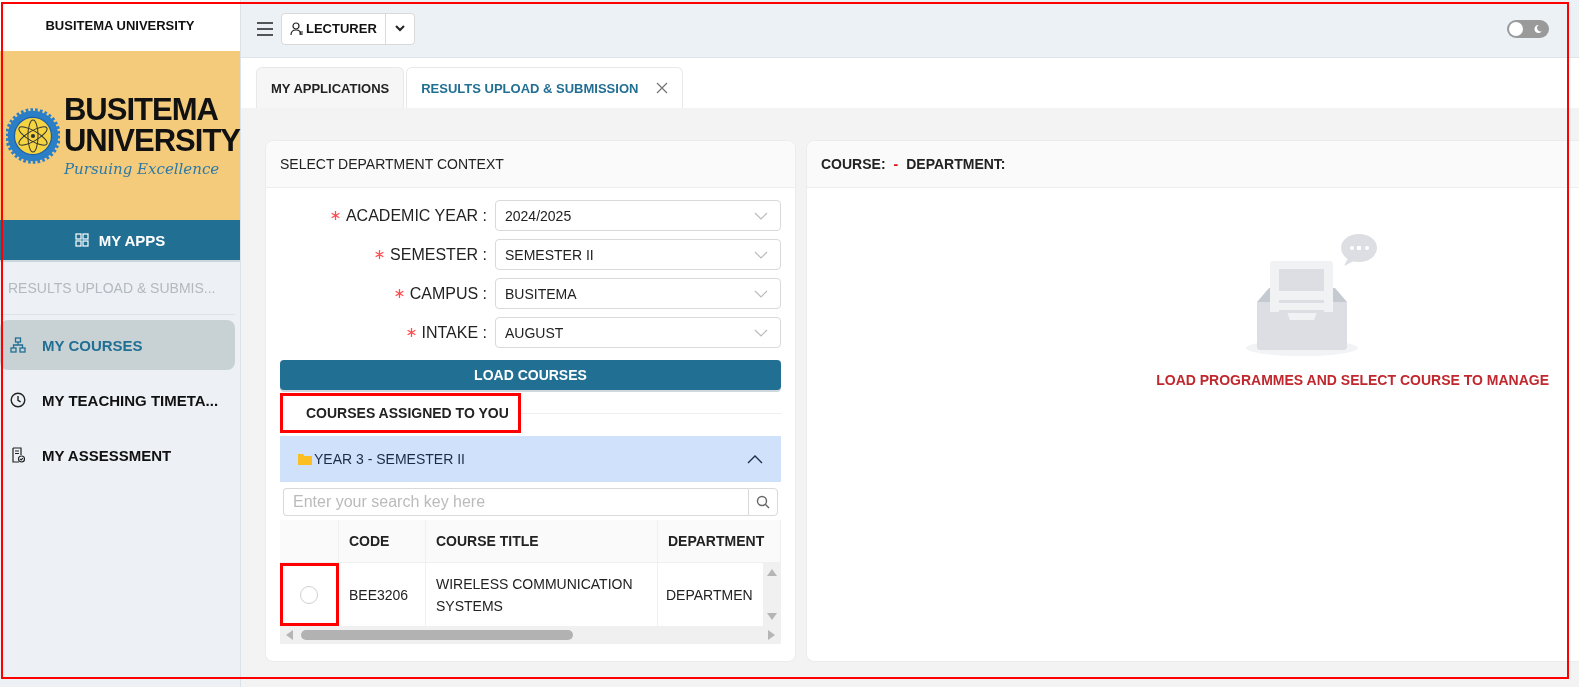 This screenshot has width=1579, height=687. I want to click on column-header: DEPARTMENT, so click(719, 541).